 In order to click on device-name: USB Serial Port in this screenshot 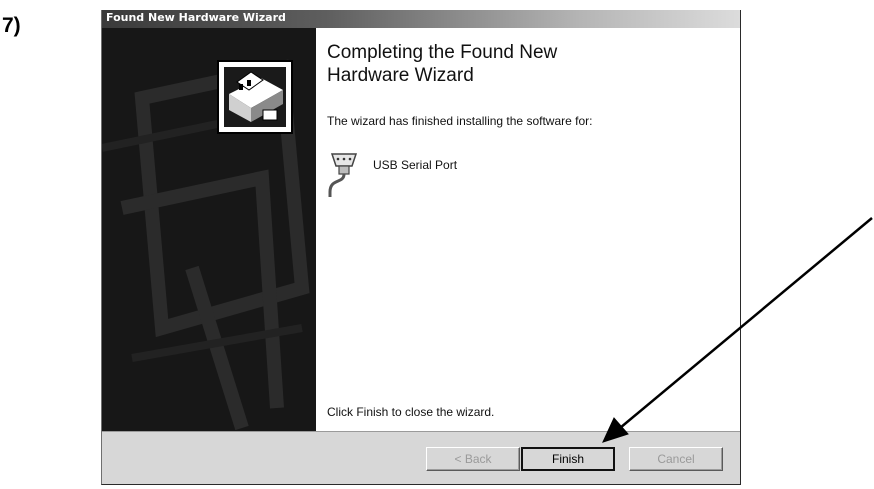, I will do `click(415, 165)`.